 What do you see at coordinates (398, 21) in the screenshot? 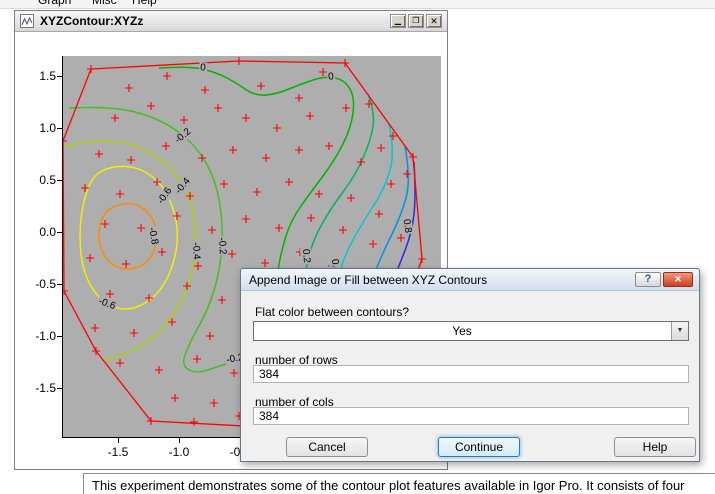
I see `minimize-icon: ▁` at bounding box center [398, 21].